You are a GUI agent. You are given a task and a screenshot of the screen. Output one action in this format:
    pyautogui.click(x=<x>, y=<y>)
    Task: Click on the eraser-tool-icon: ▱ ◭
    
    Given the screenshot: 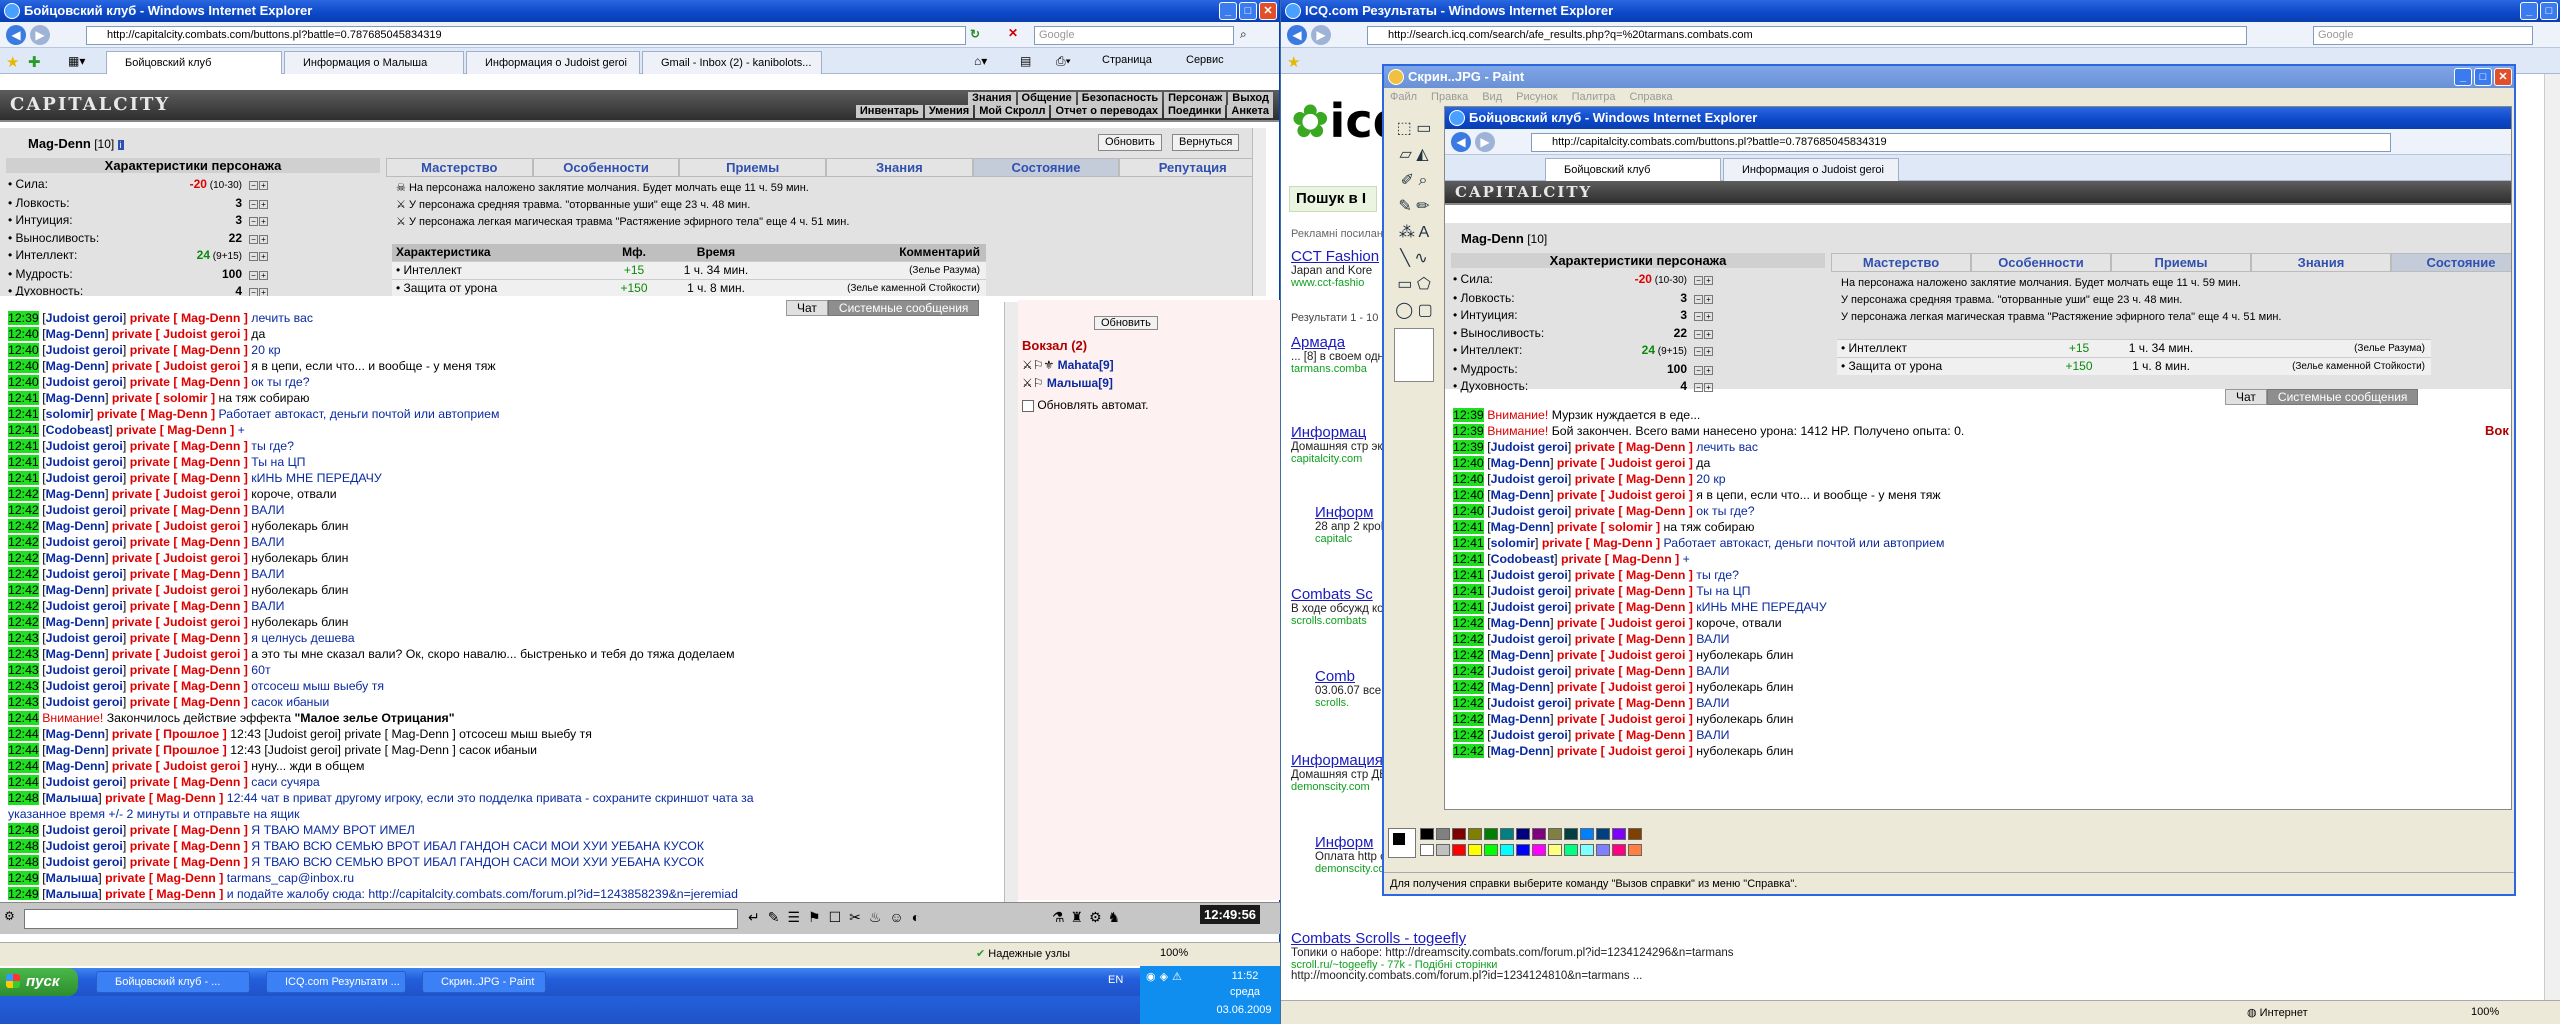 What is the action you would take?
    pyautogui.click(x=1414, y=155)
    